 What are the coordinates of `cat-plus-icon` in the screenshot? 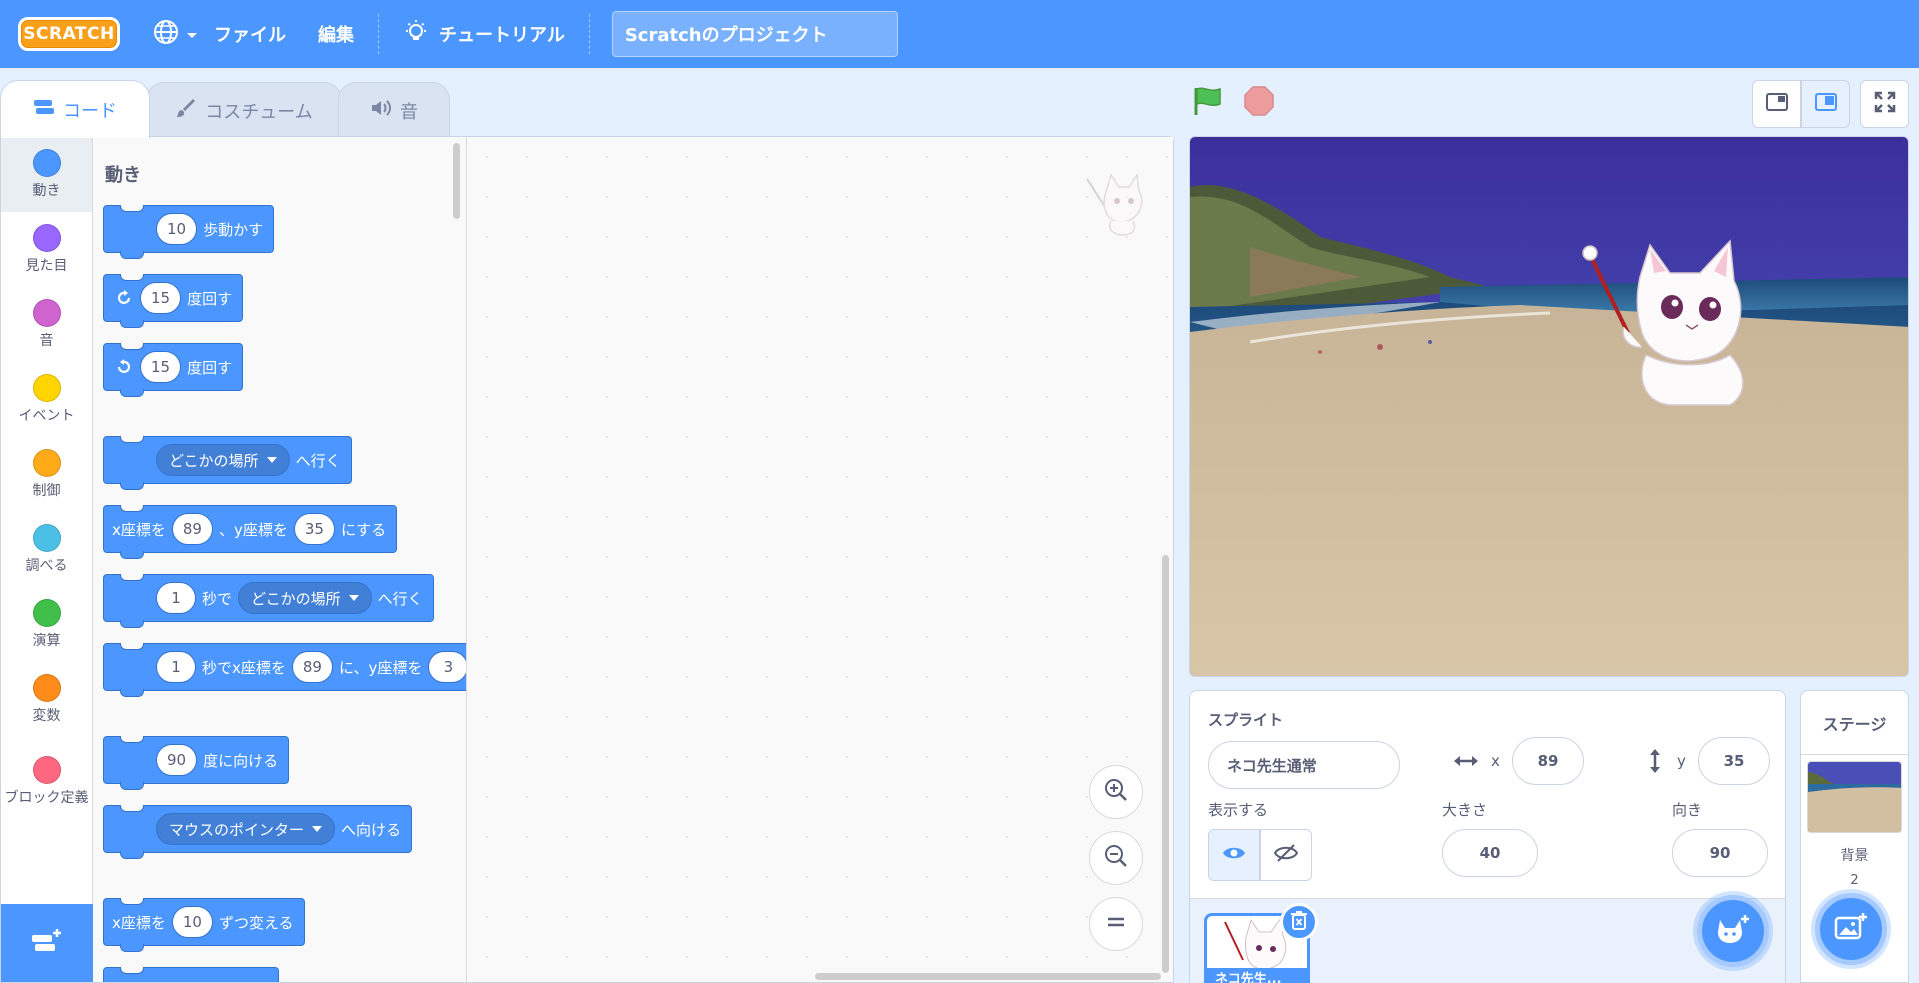 It's located at (1733, 931).